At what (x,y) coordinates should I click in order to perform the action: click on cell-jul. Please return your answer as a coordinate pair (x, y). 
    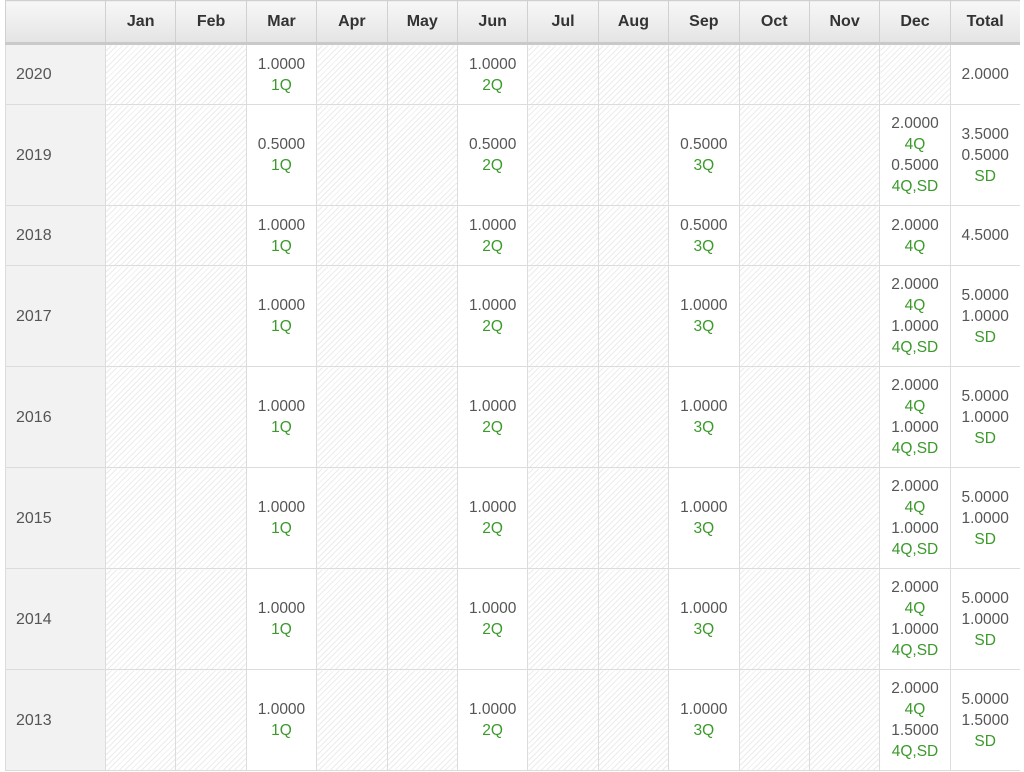
    Looking at the image, I should click on (563, 155).